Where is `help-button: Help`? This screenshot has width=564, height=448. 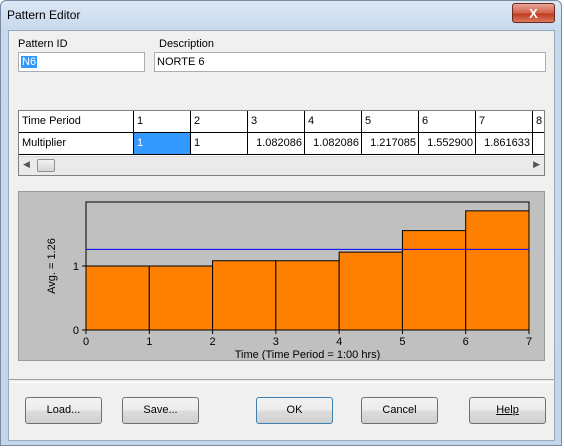 help-button: Help is located at coordinates (507, 410).